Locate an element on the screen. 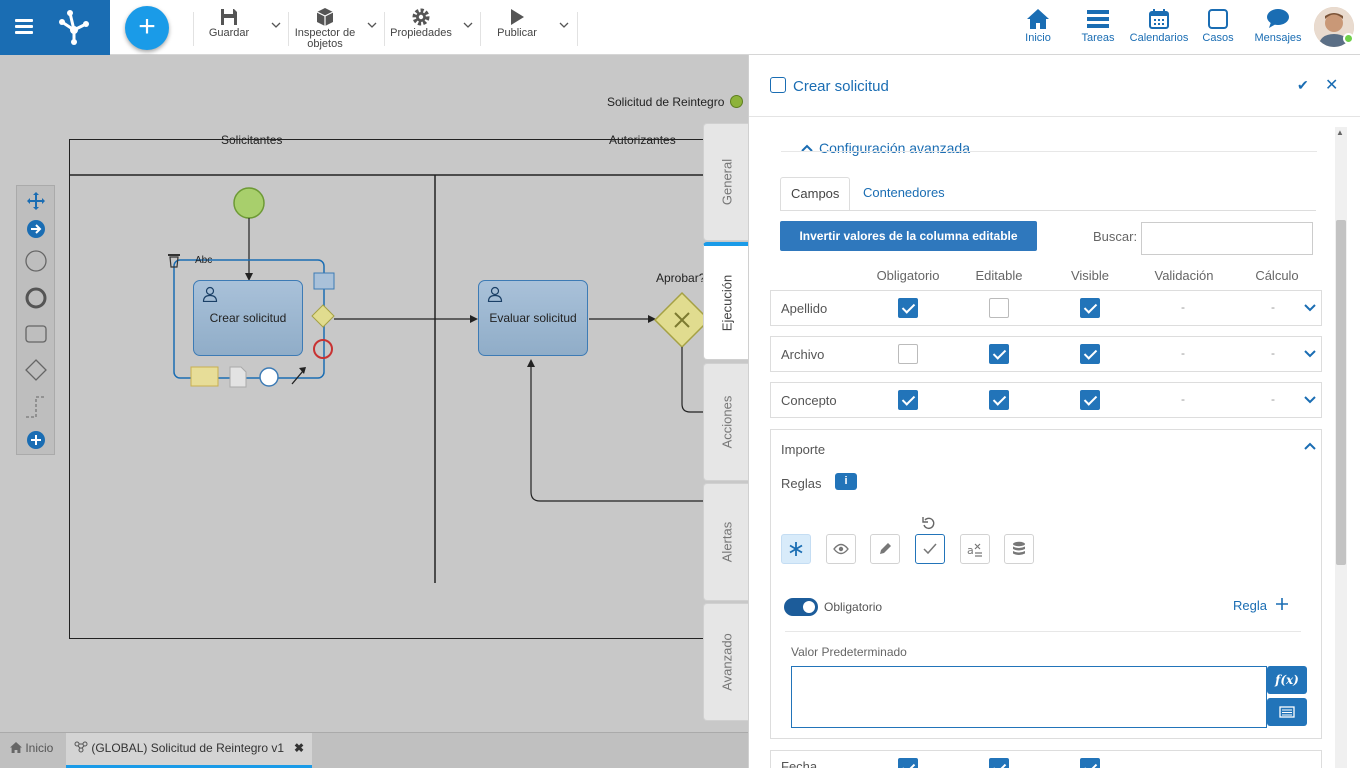 Image resolution: width=1360 pixels, height=768 pixels. list-button is located at coordinates (1287, 712).